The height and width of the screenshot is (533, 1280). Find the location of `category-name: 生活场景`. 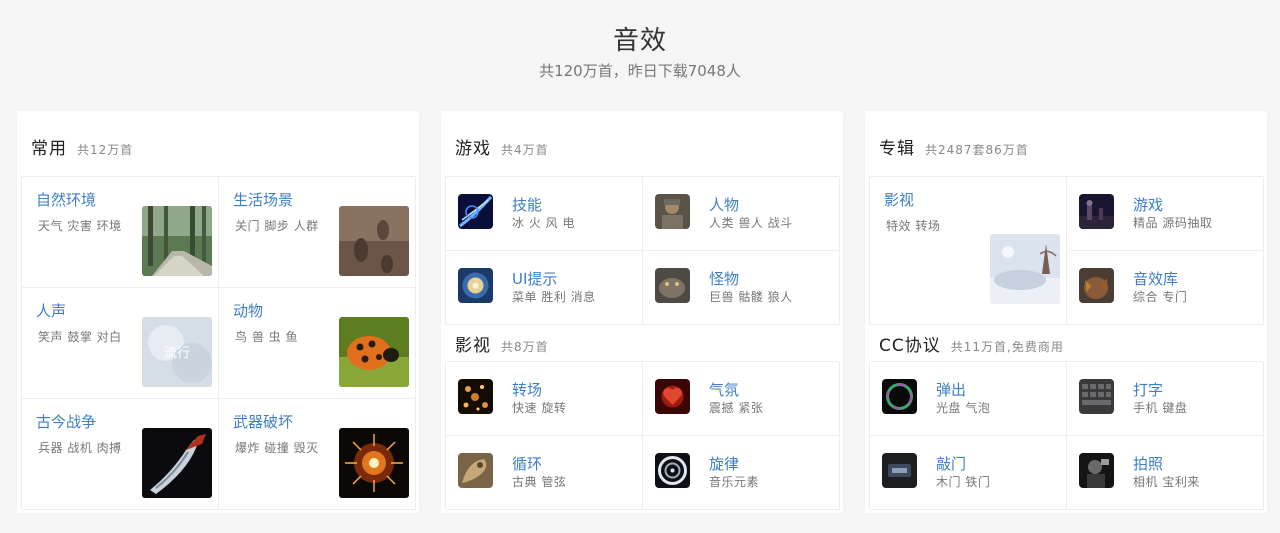

category-name: 生活场景 is located at coordinates (263, 199).